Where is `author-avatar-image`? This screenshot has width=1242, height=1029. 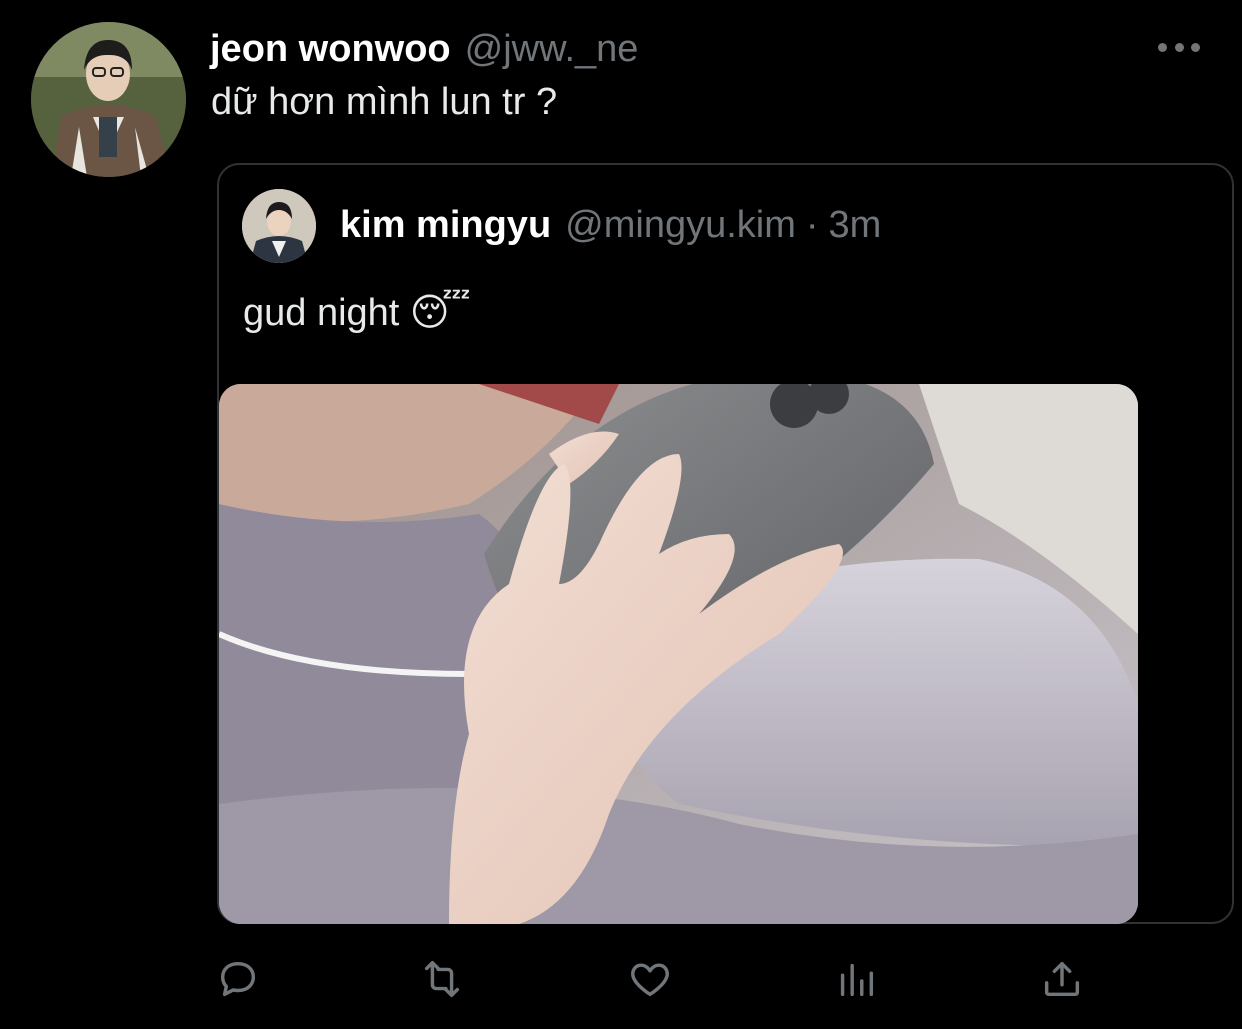
author-avatar-image is located at coordinates (108, 99).